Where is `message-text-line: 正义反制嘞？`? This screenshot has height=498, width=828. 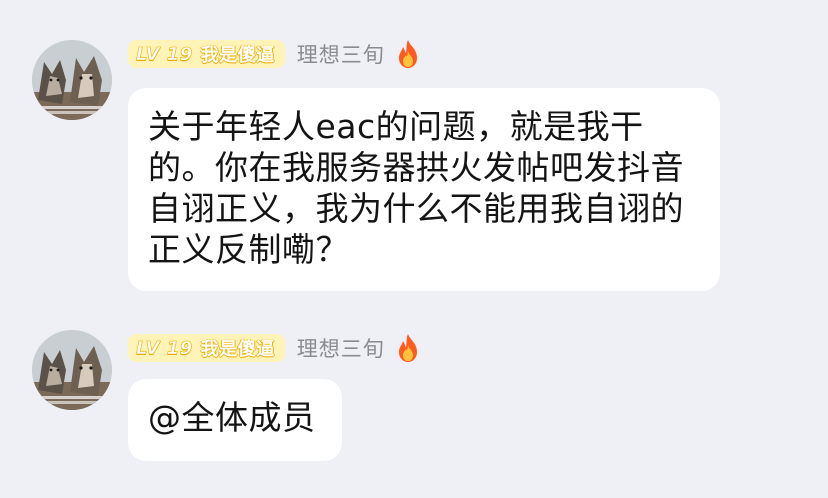
message-text-line: 正义反制嘞？ is located at coordinates (248, 249).